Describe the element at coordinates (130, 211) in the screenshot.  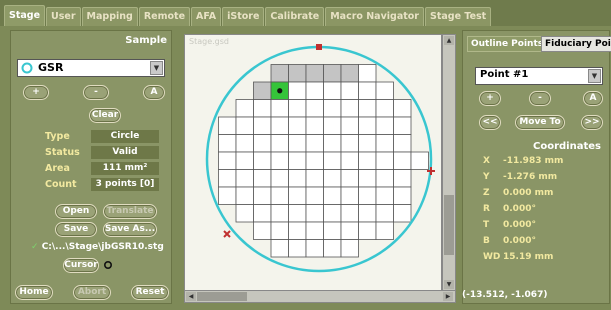
I see `translate-button: Translate` at that location.